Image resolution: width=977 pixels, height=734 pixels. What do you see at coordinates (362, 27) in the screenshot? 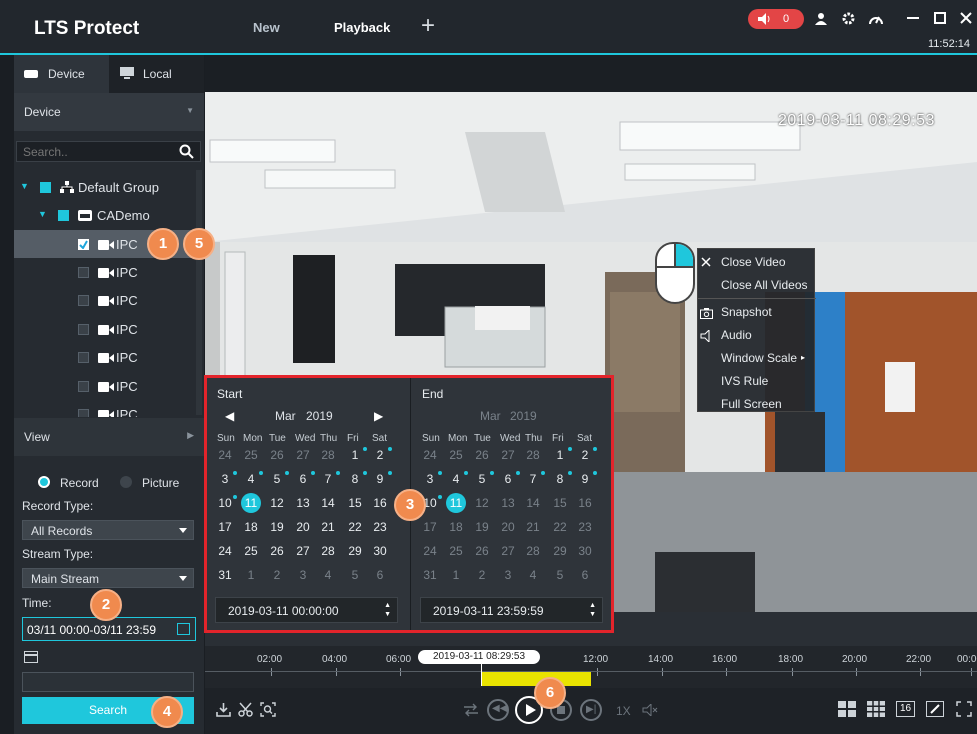
I see `tab-playback: Playback` at bounding box center [362, 27].